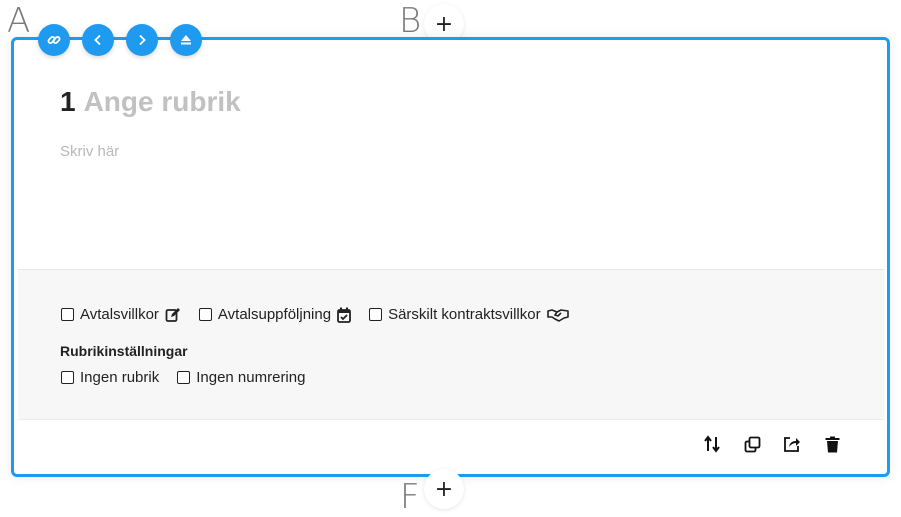 This screenshot has height=517, width=901. What do you see at coordinates (832, 444) in the screenshot?
I see `trash-icon` at bounding box center [832, 444].